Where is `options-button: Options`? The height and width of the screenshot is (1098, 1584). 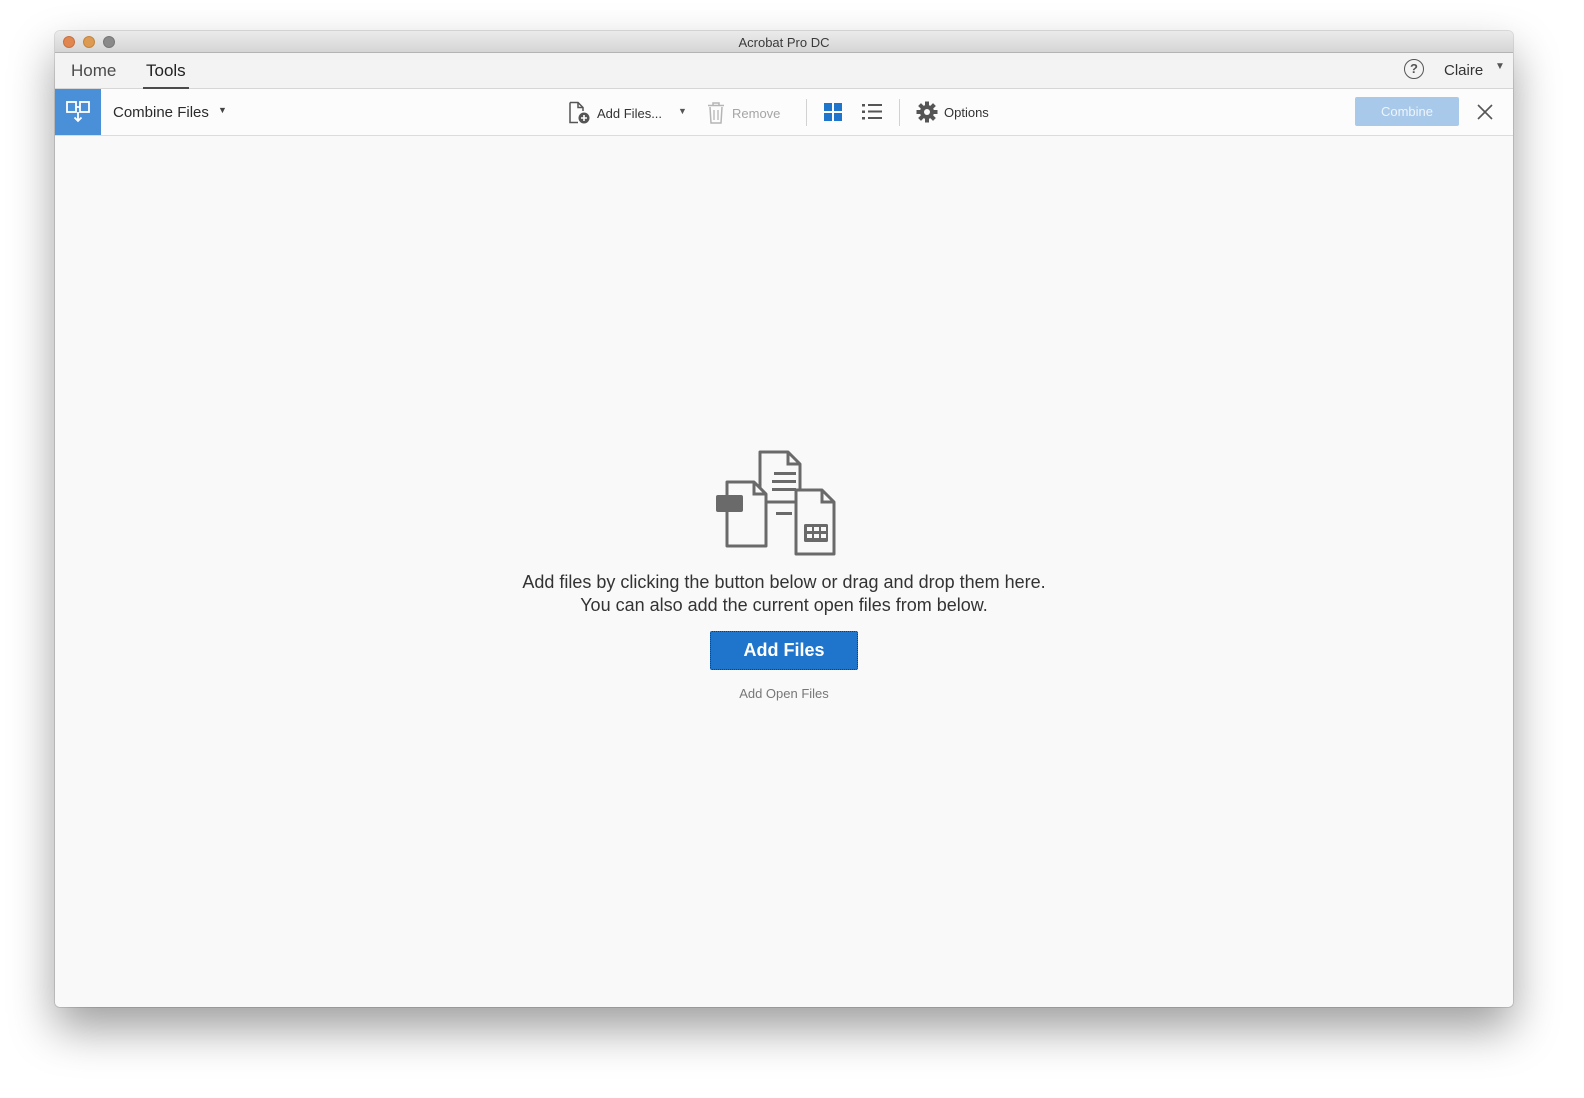 options-button: Options is located at coordinates (952, 112).